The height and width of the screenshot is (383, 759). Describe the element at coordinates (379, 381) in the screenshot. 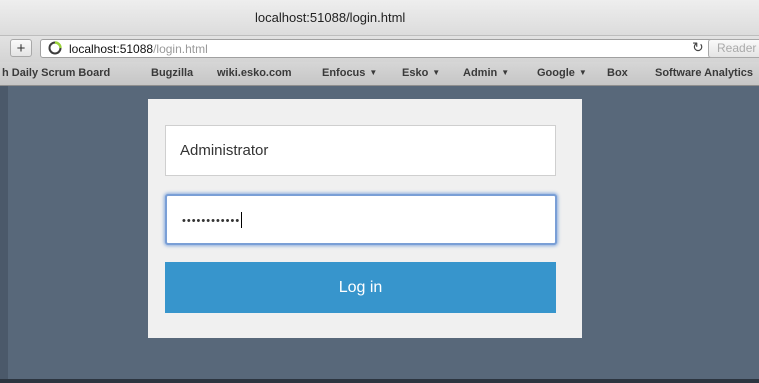

I see `window-frame-bottom` at that location.